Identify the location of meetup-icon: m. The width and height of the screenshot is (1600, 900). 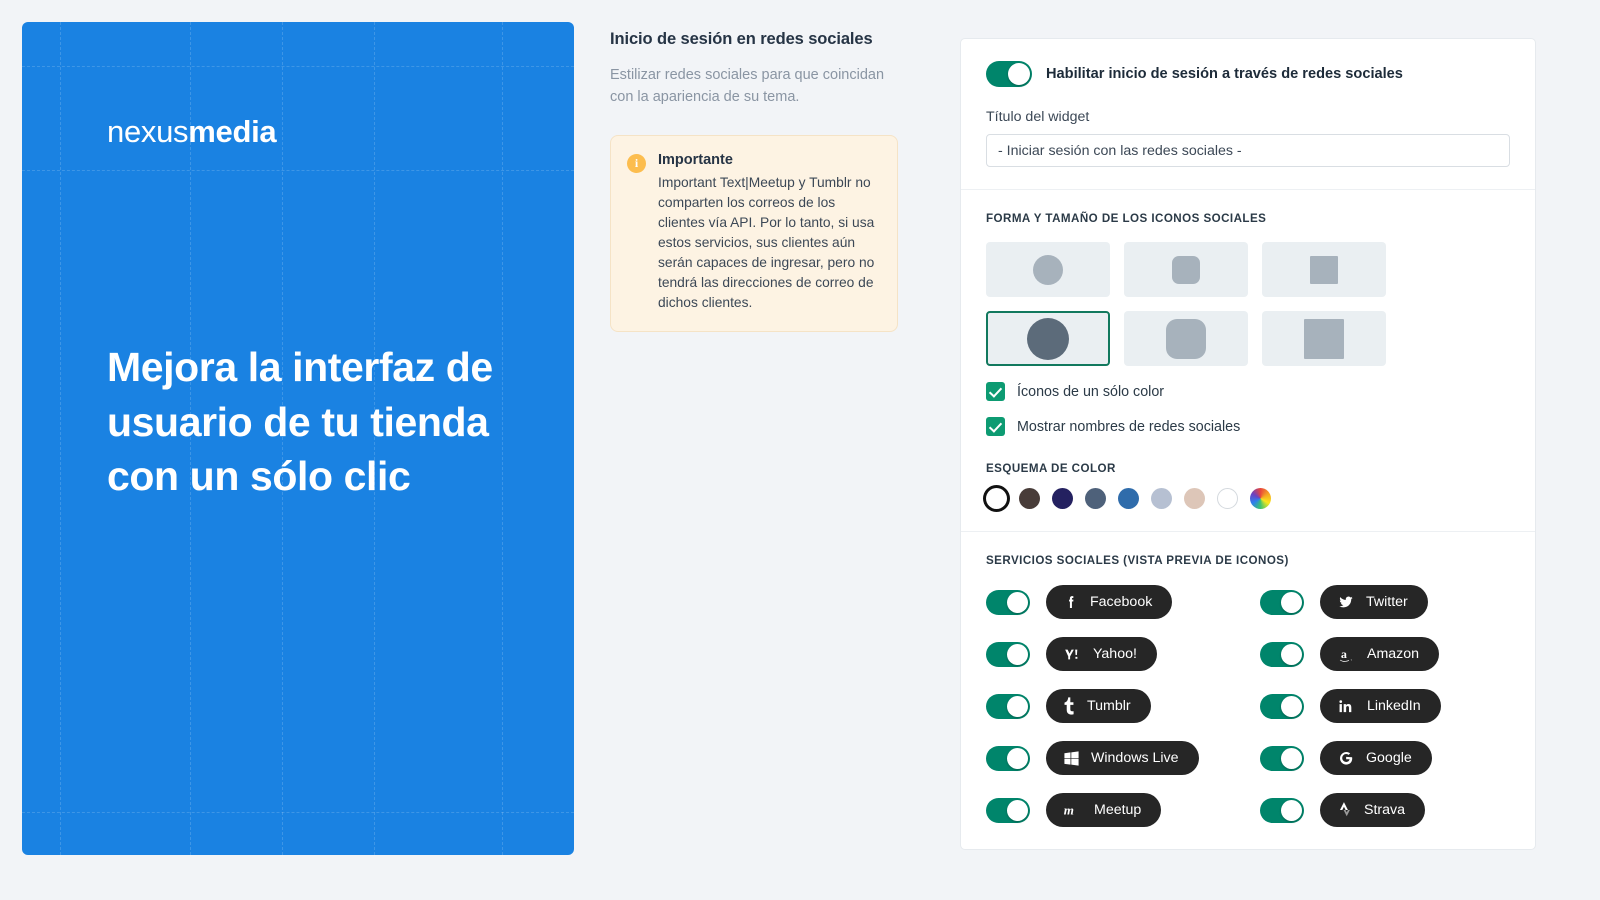
(1069, 810).